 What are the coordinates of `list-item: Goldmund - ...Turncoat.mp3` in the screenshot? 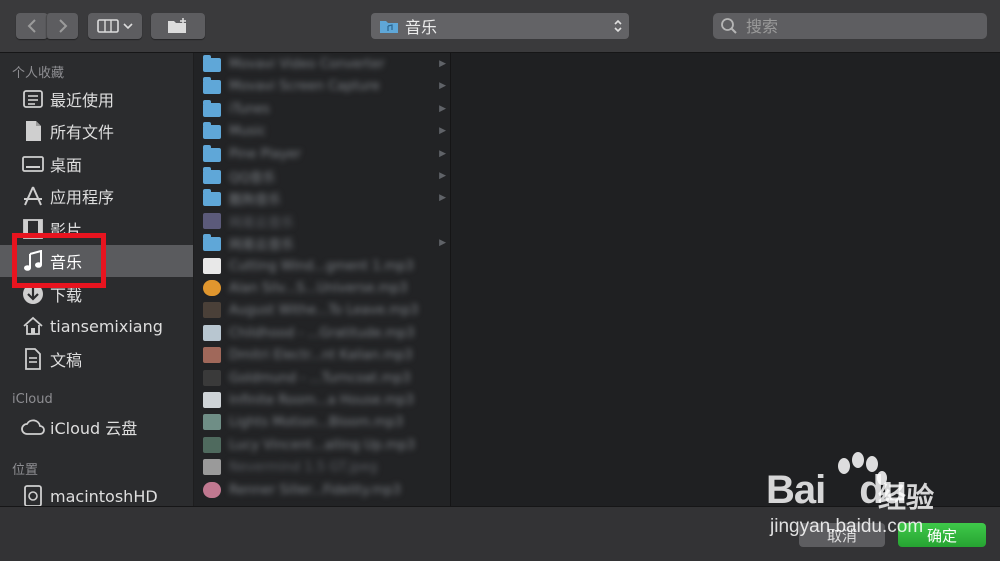 It's located at (322, 378).